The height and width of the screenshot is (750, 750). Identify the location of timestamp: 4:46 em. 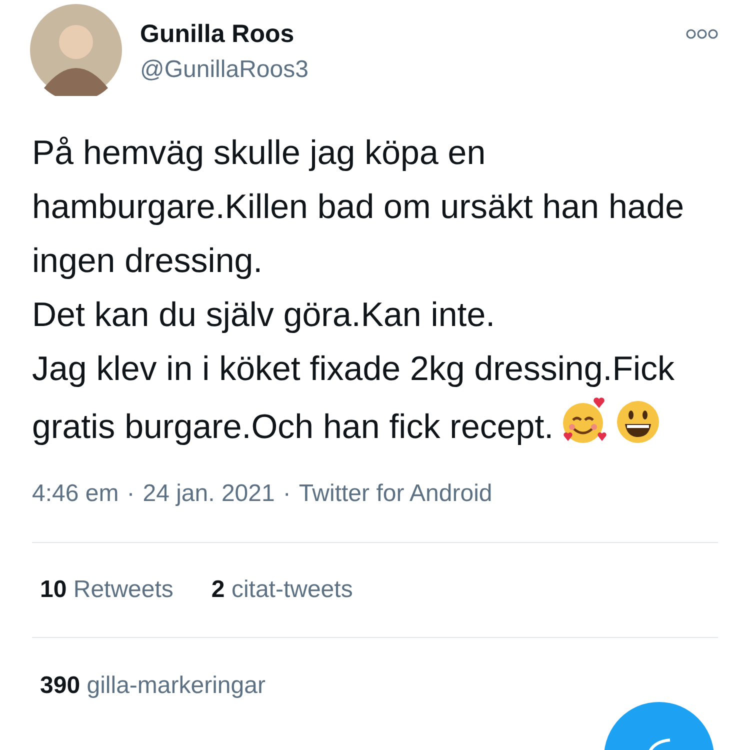
(75, 494).